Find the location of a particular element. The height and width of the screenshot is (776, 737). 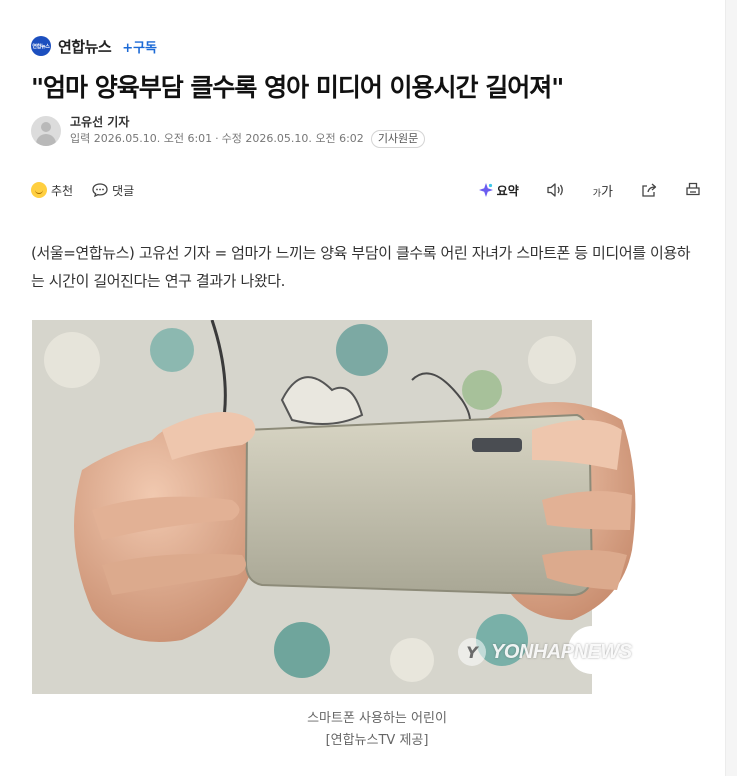

ai-summary-icon is located at coordinates (486, 190).